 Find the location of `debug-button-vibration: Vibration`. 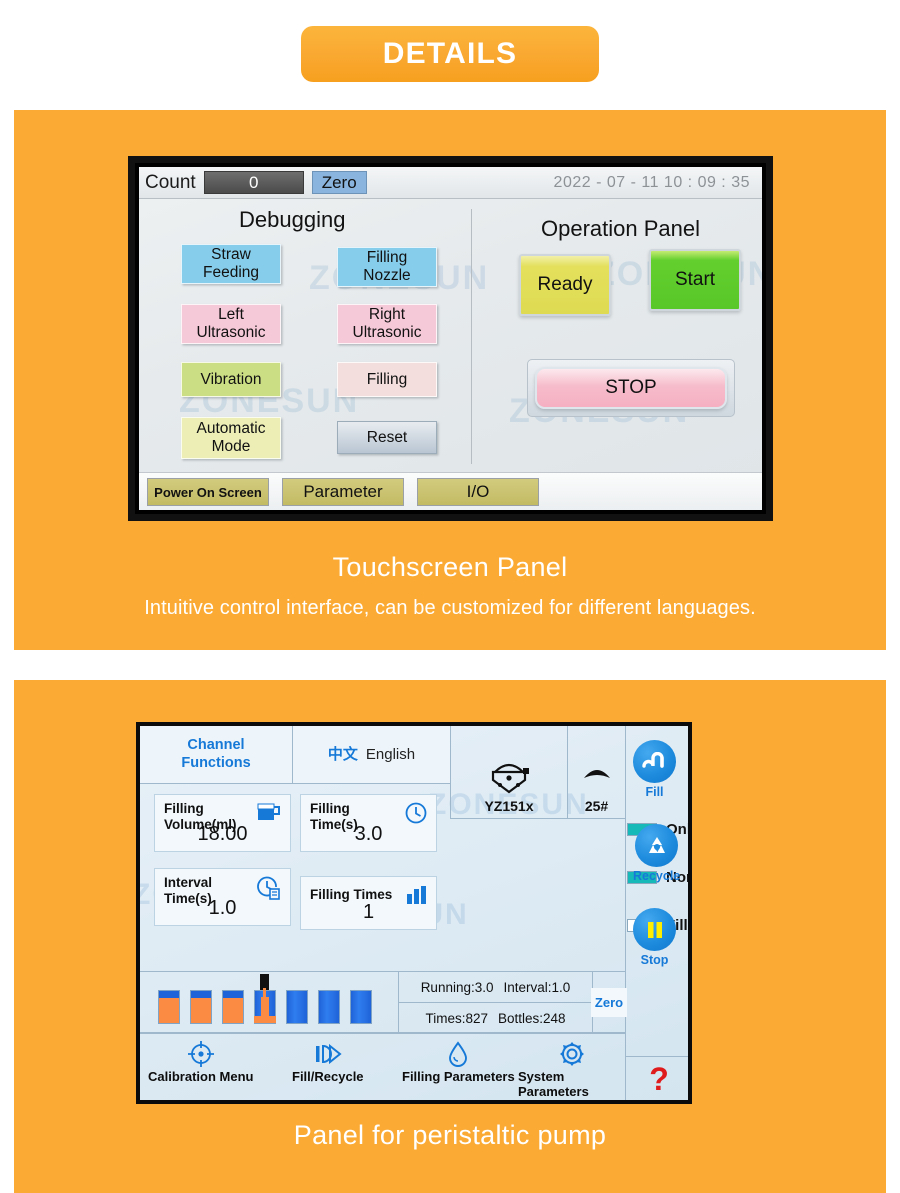

debug-button-vibration: Vibration is located at coordinates (231, 379).